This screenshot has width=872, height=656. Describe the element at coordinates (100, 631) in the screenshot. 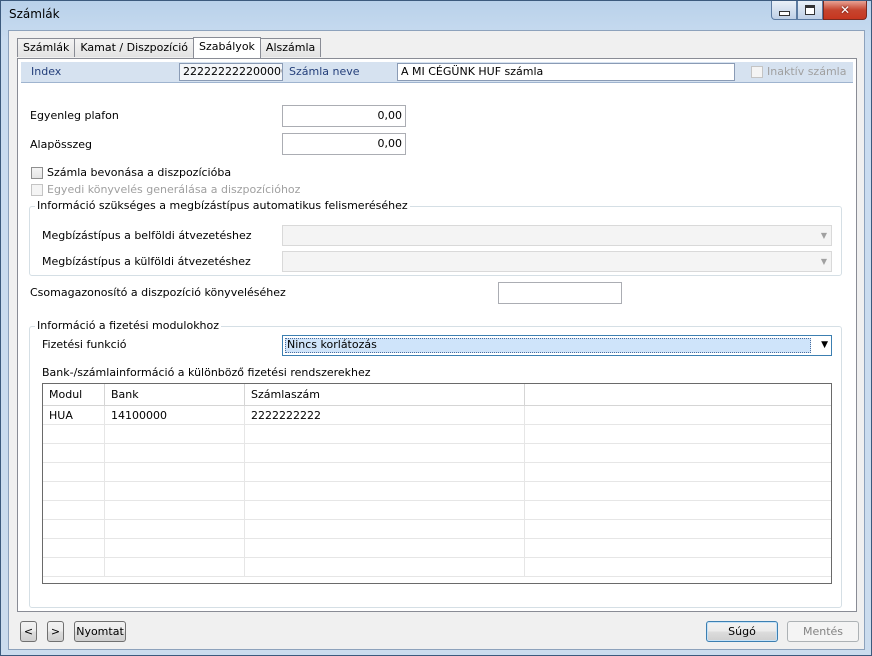

I see `print-button: Nyomtat` at that location.